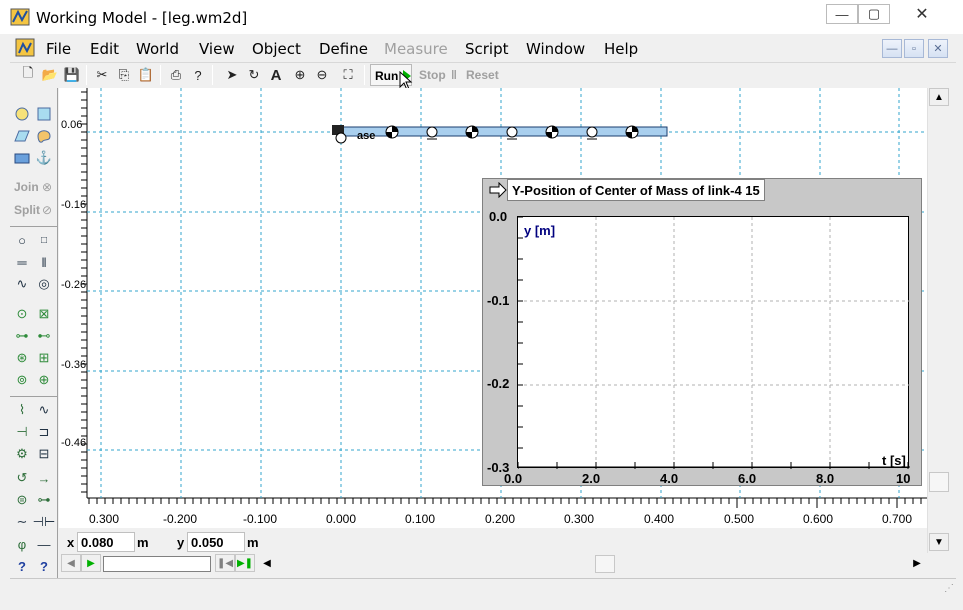 The width and height of the screenshot is (963, 610). Describe the element at coordinates (44, 380) in the screenshot. I see `curved-keyed-icon: ⊕` at that location.